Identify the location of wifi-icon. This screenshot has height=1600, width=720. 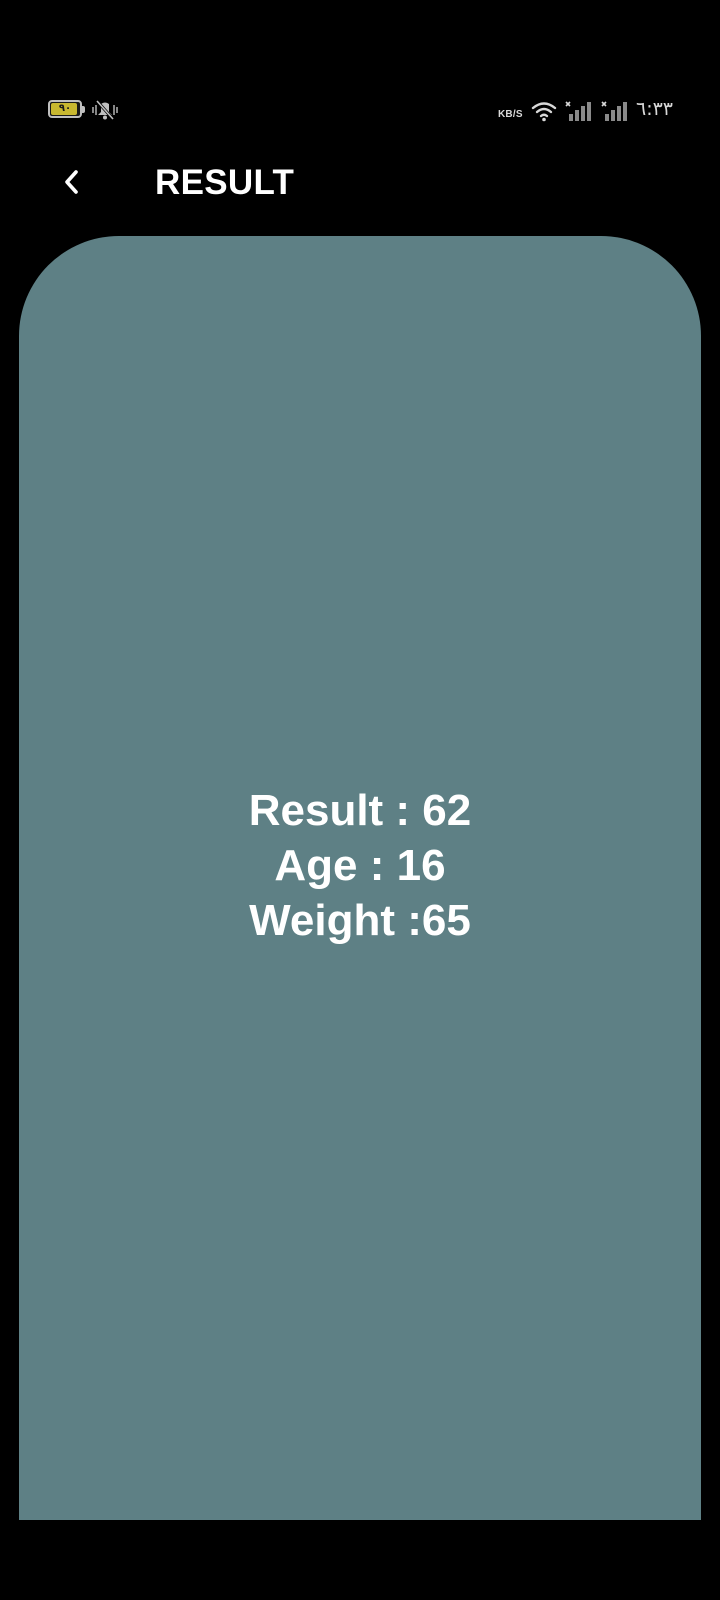
(544, 112).